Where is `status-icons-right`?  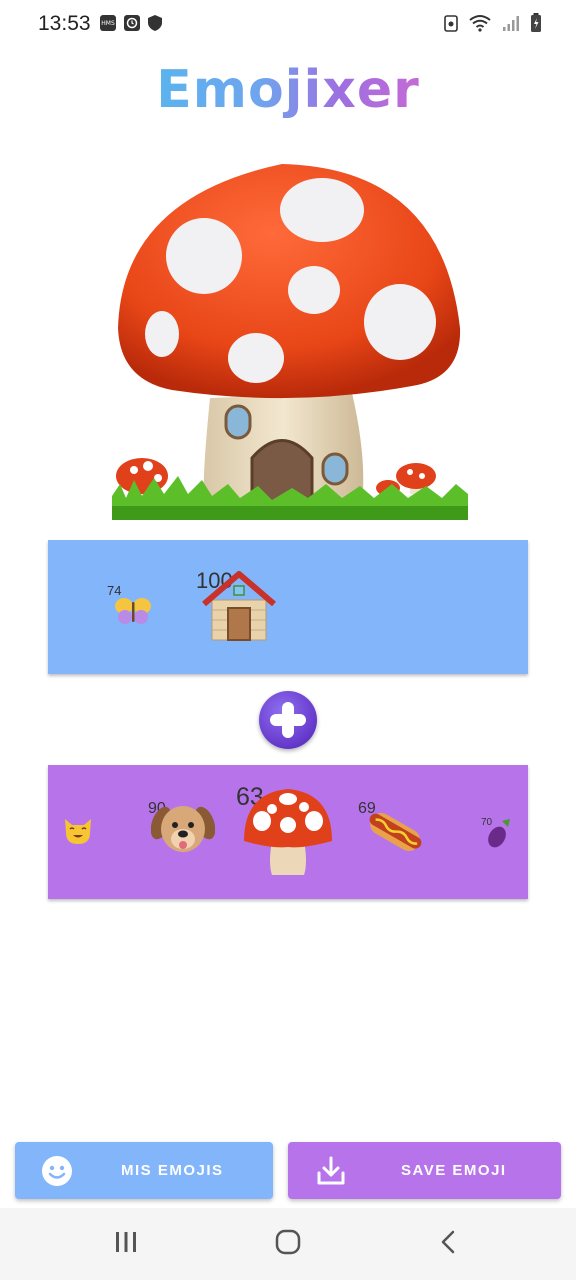 status-icons-right is located at coordinates (493, 23).